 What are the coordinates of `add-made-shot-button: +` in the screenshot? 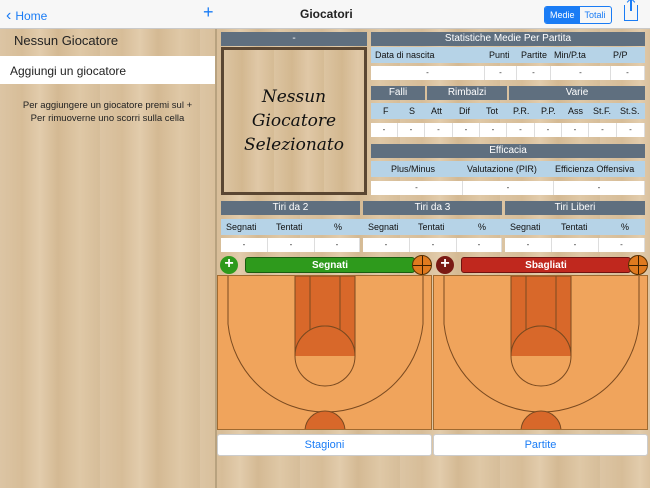 It's located at (229, 265).